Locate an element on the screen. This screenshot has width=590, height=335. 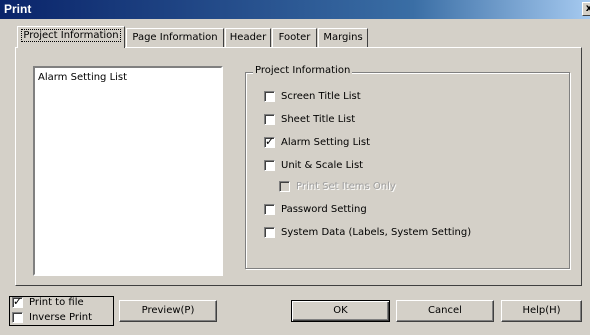
tab-footer: Footer is located at coordinates (294, 37).